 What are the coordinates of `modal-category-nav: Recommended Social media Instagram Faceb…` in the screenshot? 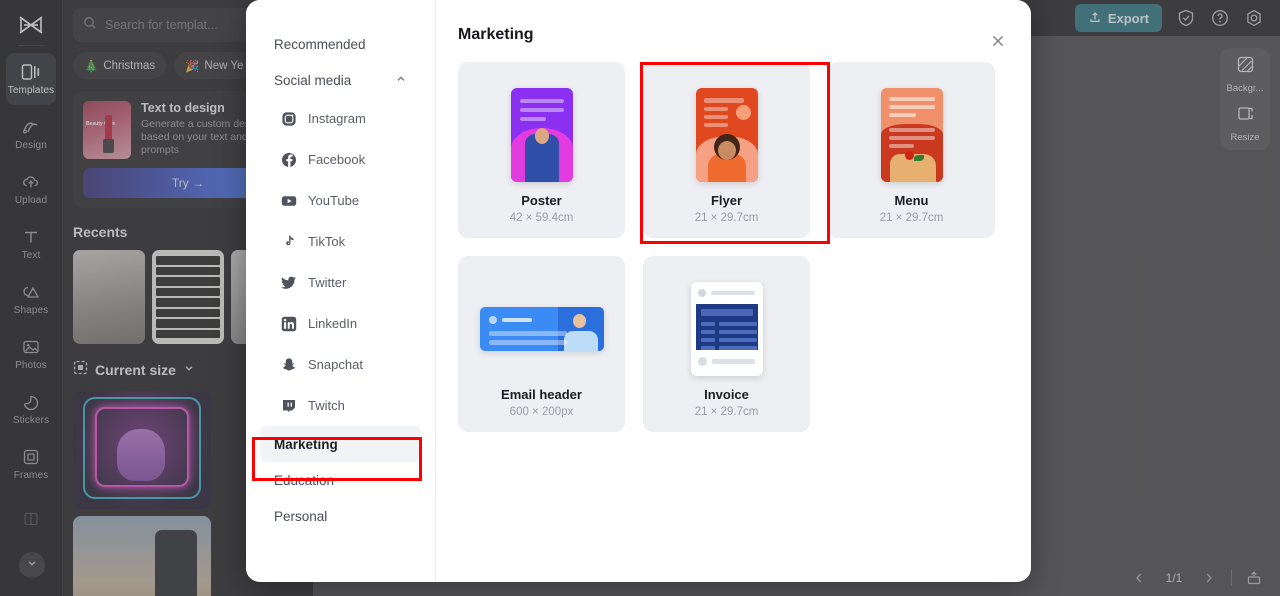 It's located at (341, 291).